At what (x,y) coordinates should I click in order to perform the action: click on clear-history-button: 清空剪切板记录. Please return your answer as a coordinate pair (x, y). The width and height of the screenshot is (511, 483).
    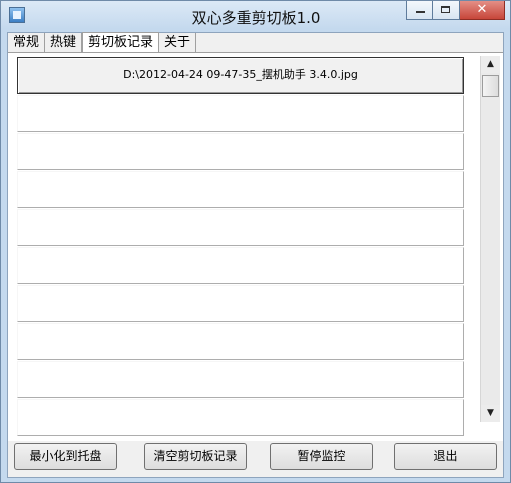
    Looking at the image, I should click on (195, 456).